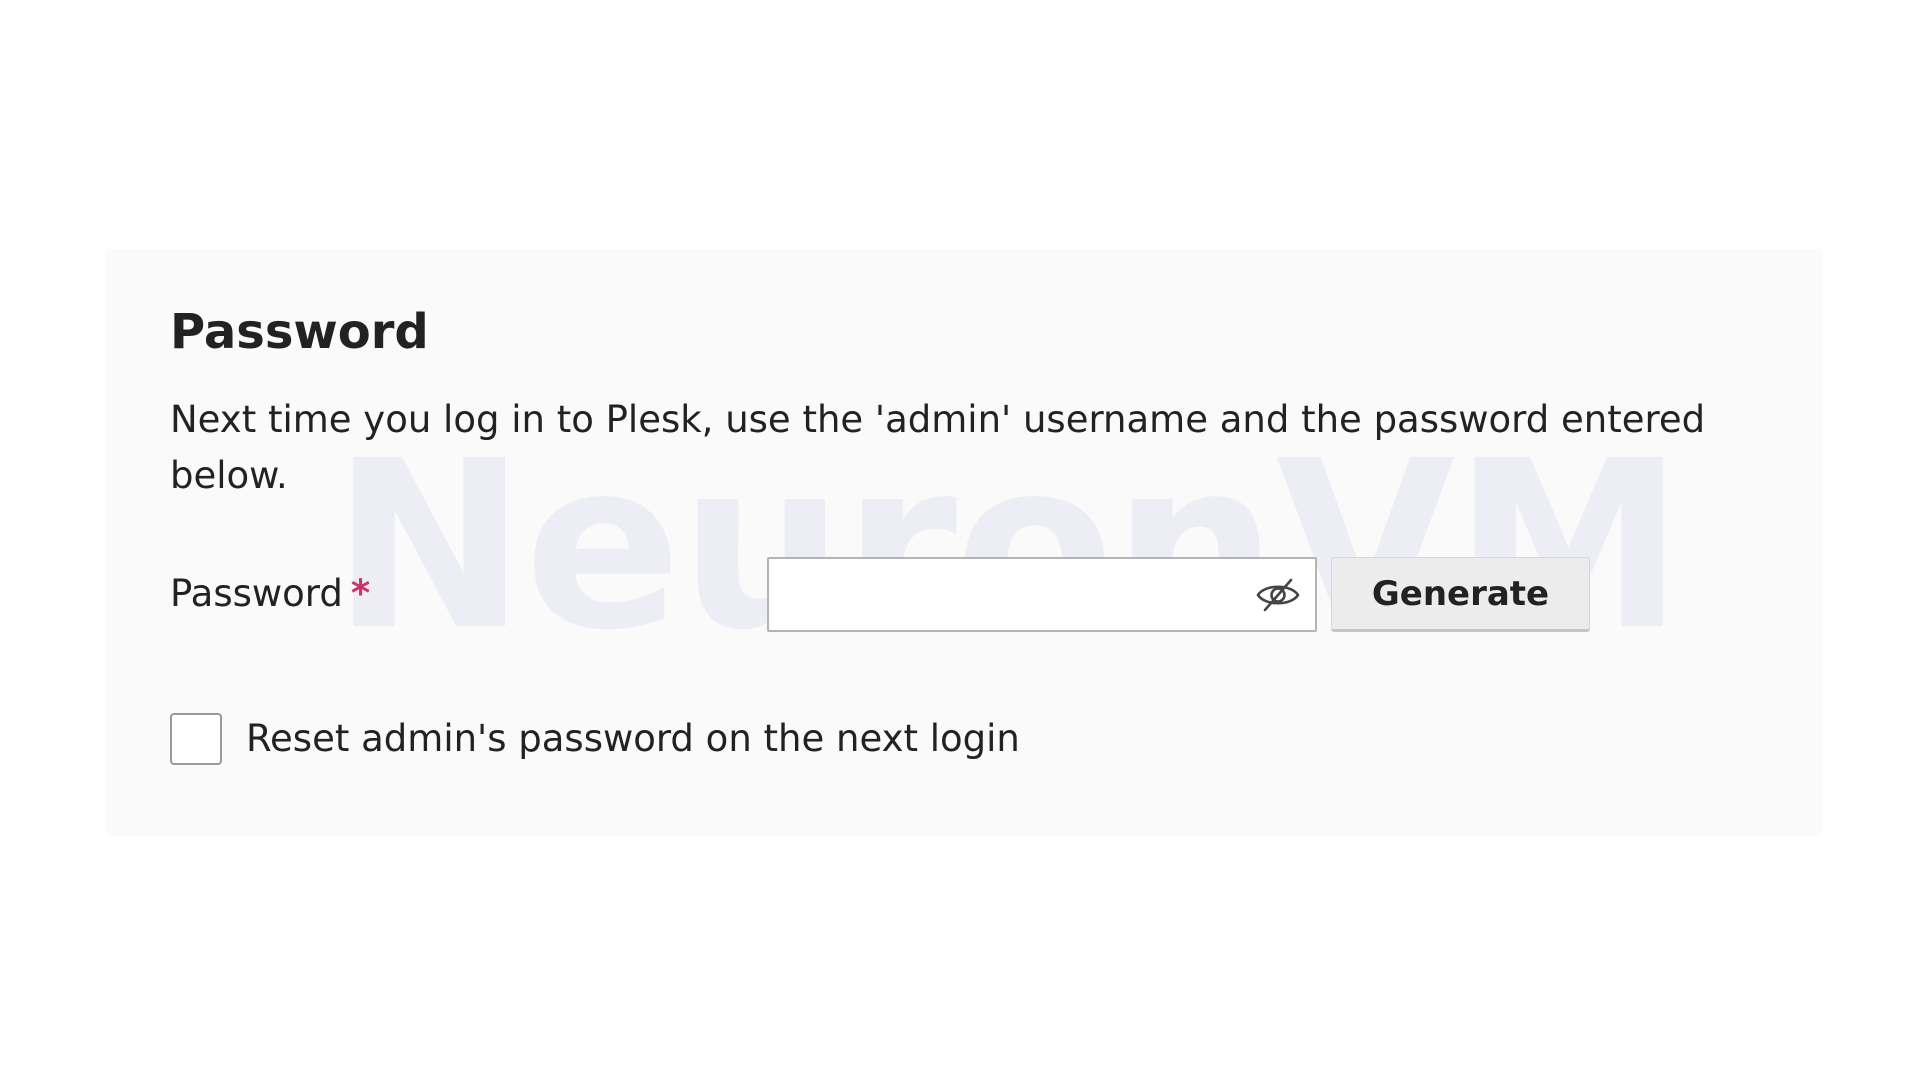 The width and height of the screenshot is (1920, 1080). Describe the element at coordinates (196, 739) in the screenshot. I see `reset-password-checkbox` at that location.